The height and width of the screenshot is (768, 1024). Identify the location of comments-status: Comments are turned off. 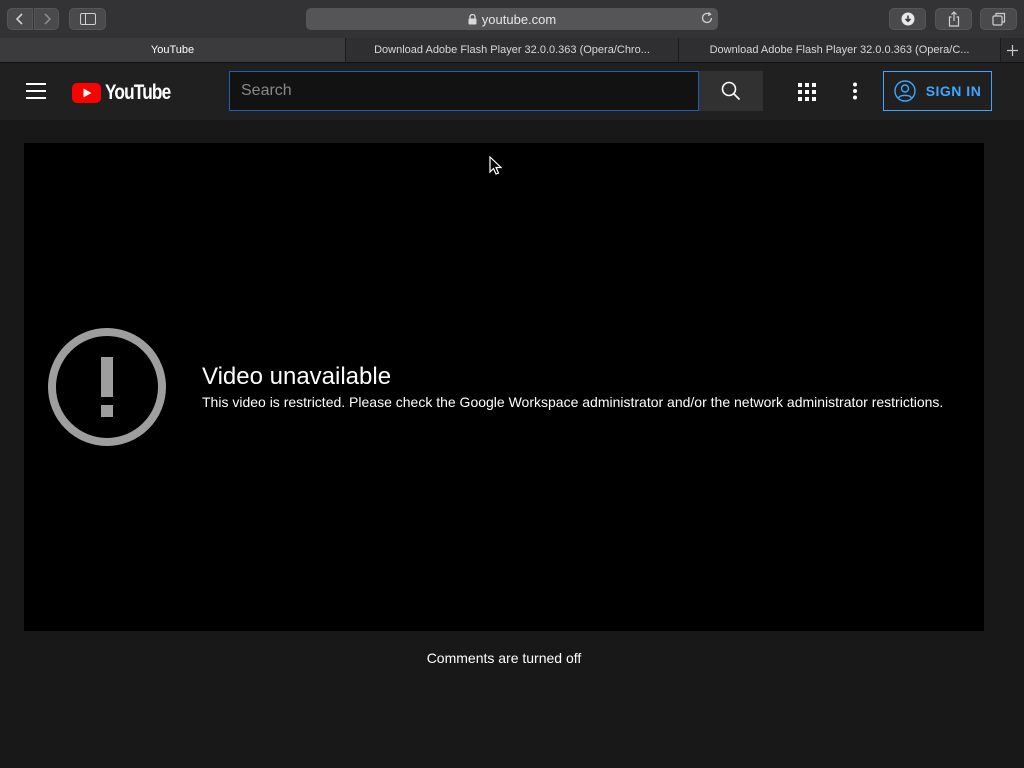
(504, 658).